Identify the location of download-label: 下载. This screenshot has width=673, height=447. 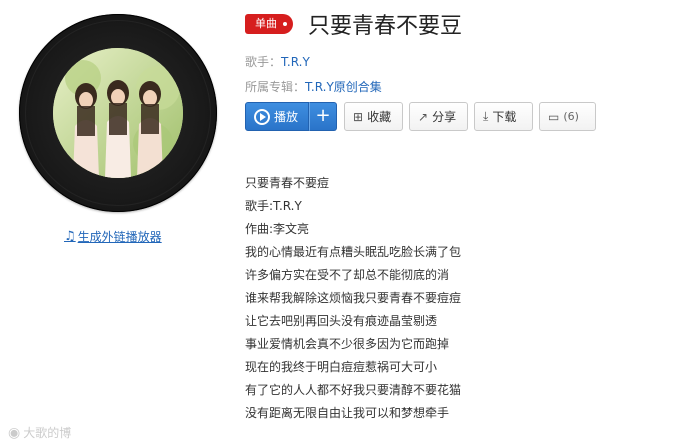
(504, 117).